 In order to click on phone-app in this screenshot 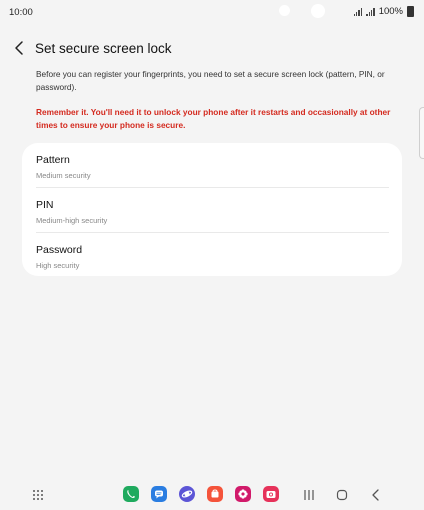, I will do `click(131, 494)`.